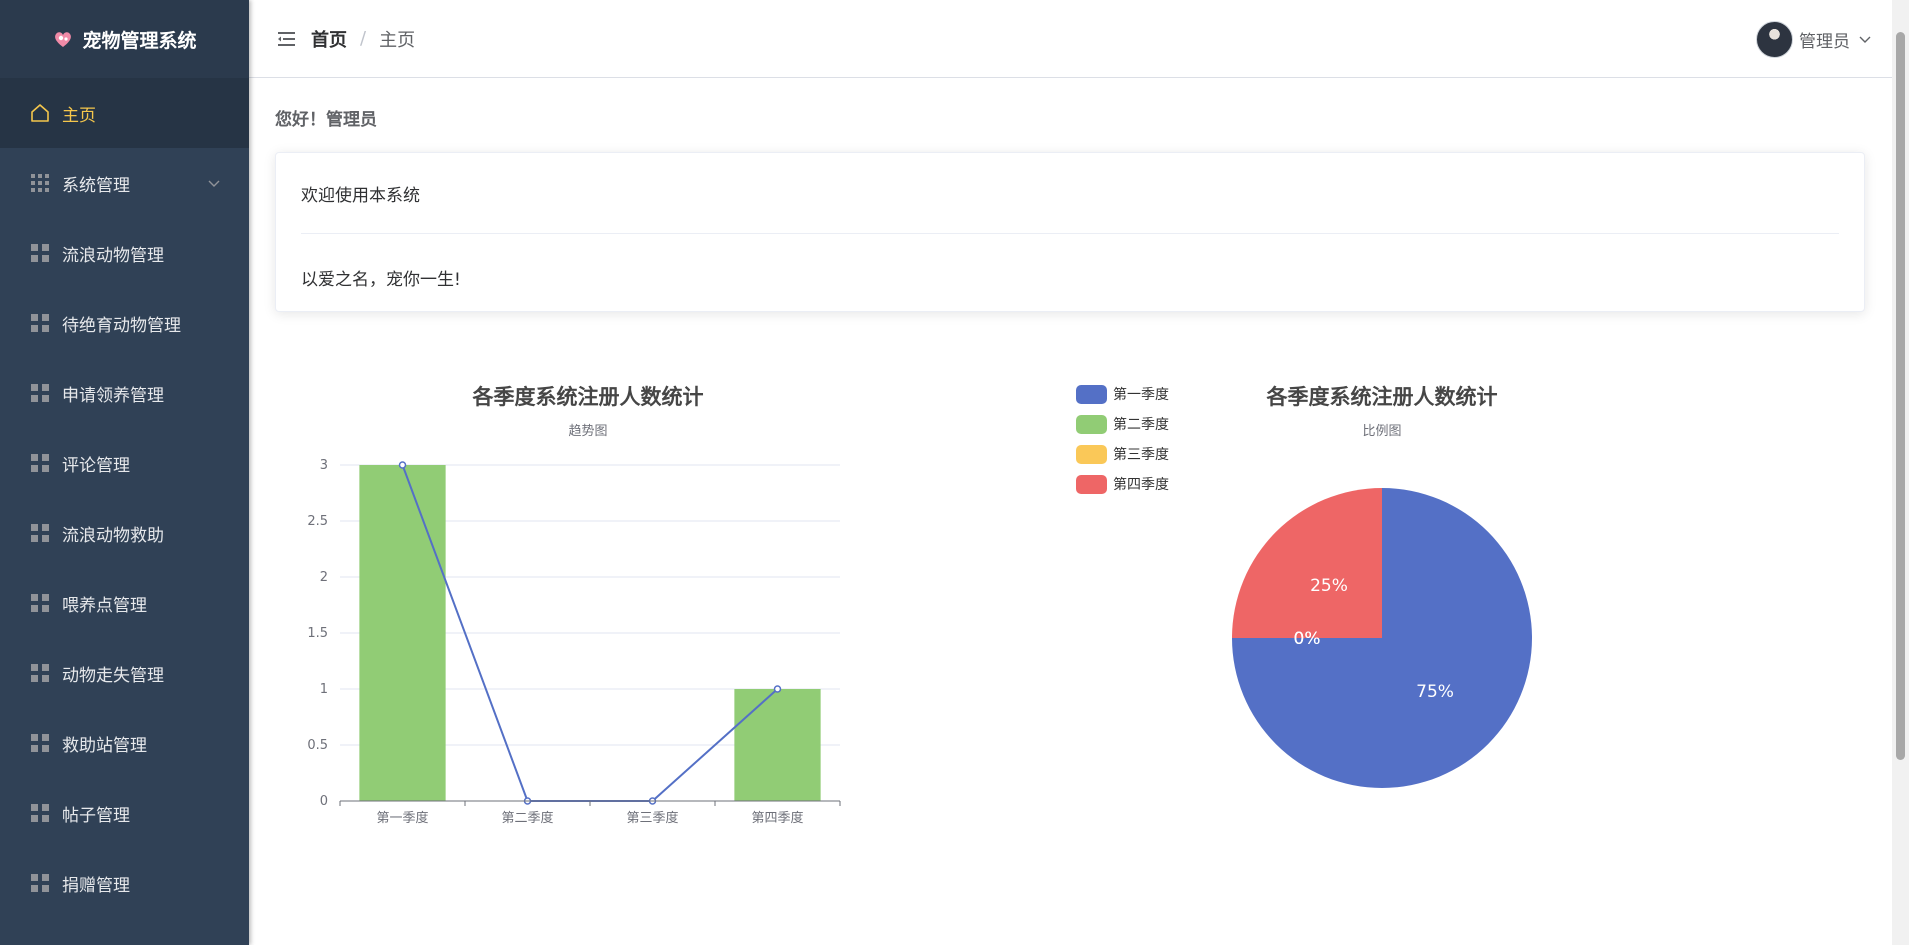 This screenshot has width=1909, height=945. What do you see at coordinates (397, 40) in the screenshot?
I see `breadcrumb-current: 主页` at bounding box center [397, 40].